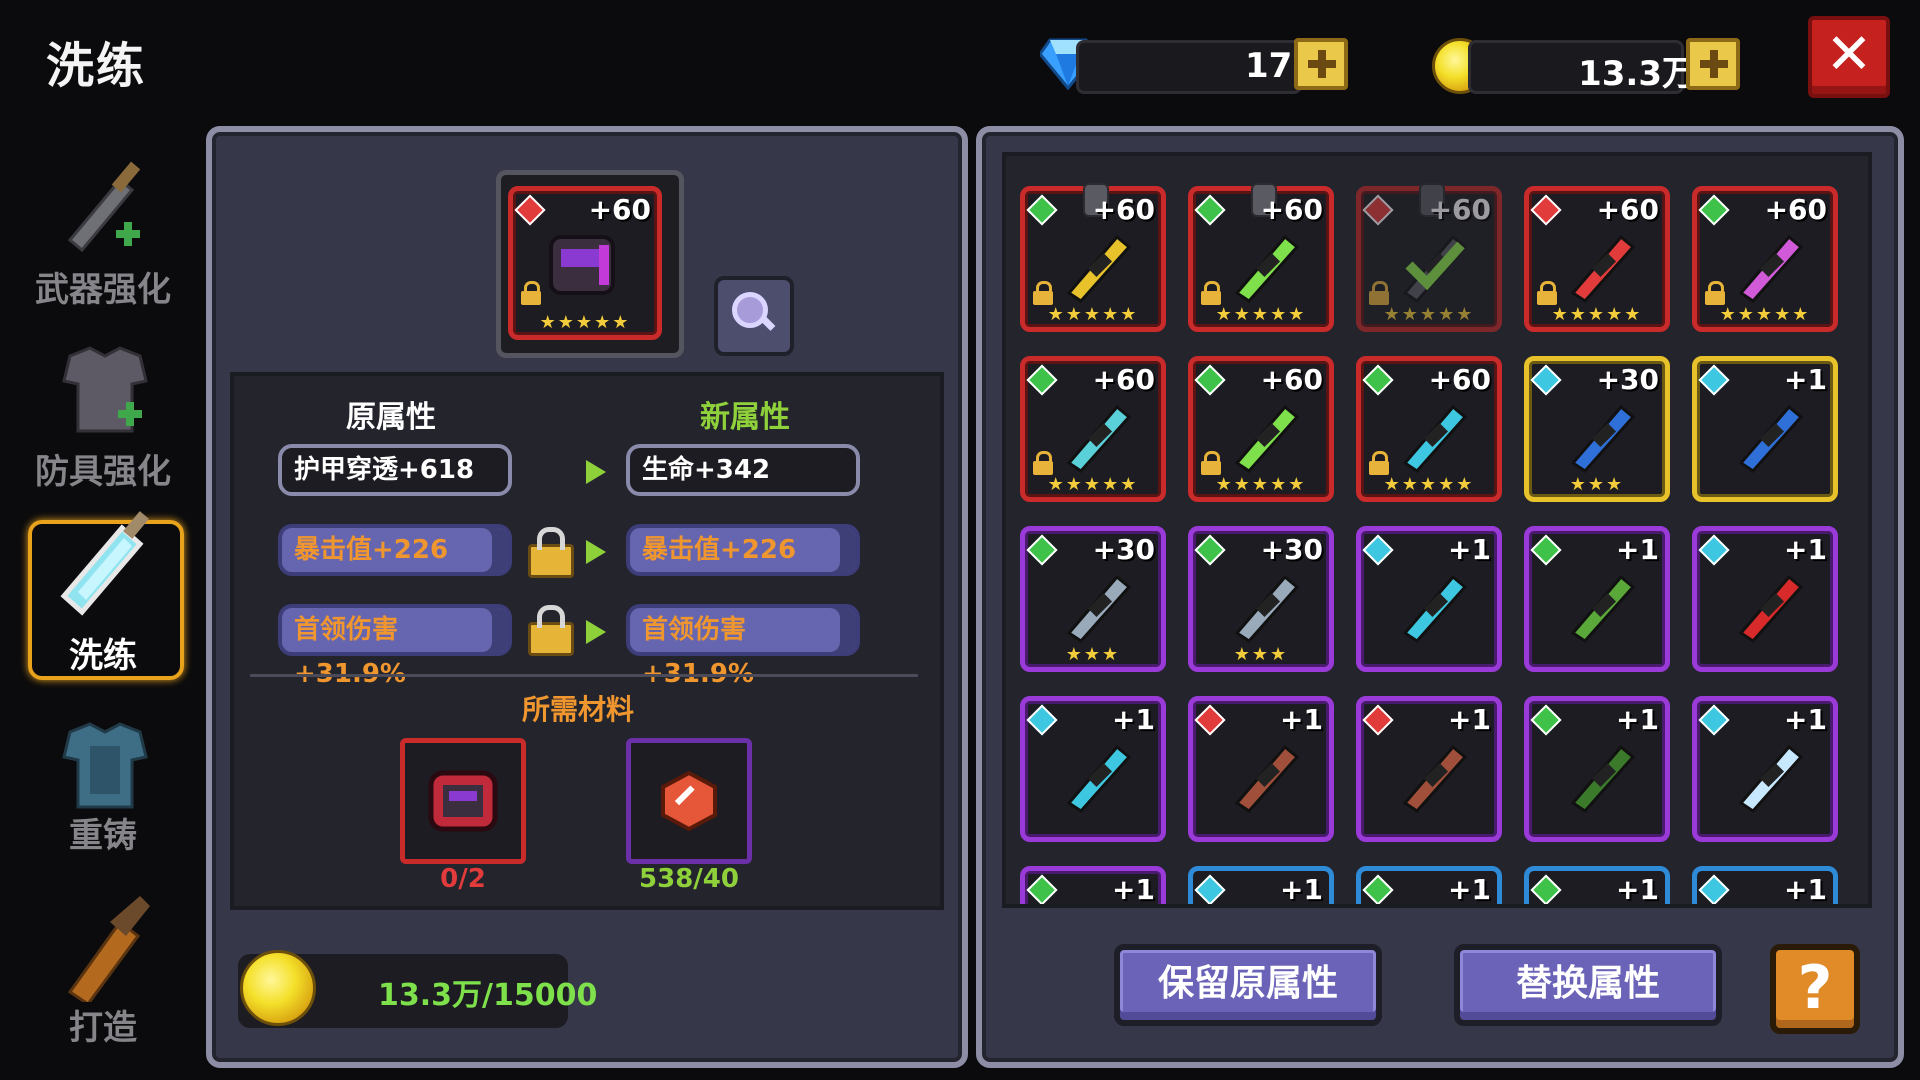  I want to click on tab-label: 打造, so click(103, 1028).